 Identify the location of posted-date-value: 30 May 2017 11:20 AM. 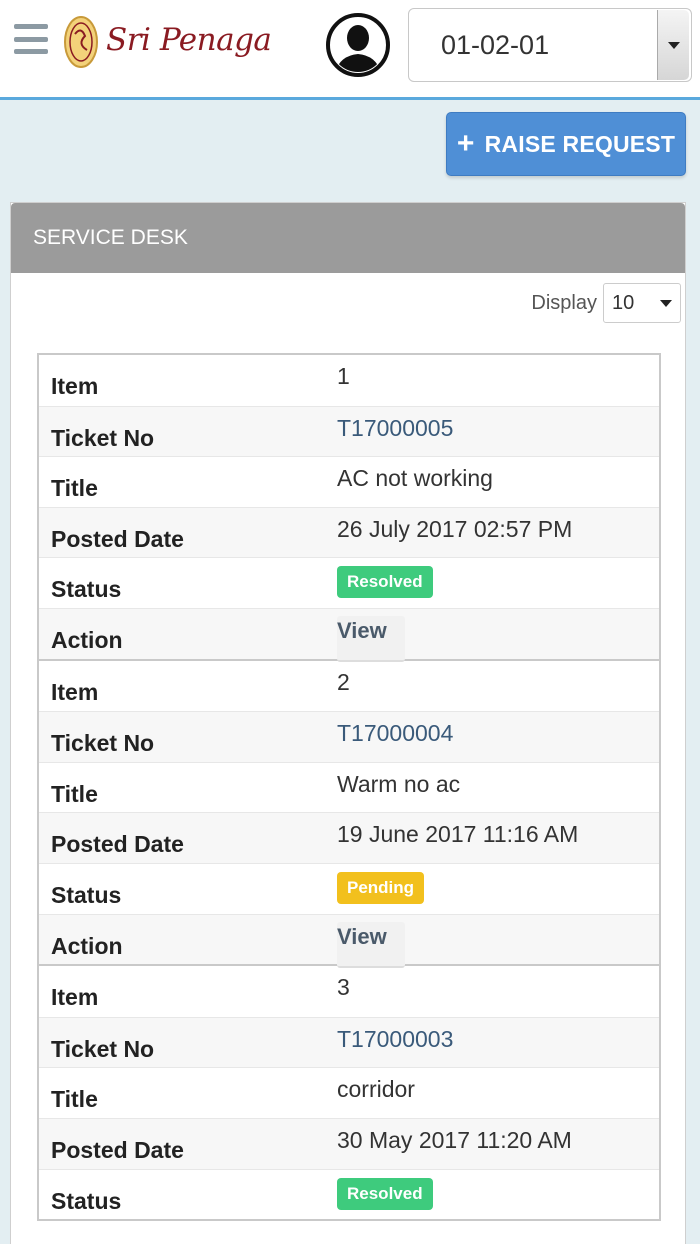
(454, 1139).